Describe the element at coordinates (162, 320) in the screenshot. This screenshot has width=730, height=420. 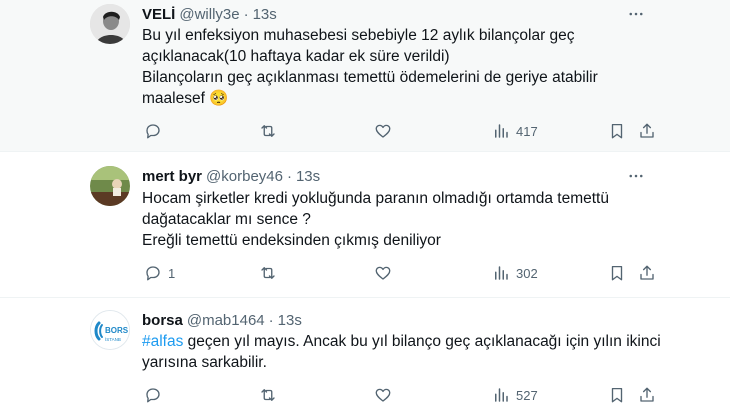
I see `display-name: borsa` at that location.